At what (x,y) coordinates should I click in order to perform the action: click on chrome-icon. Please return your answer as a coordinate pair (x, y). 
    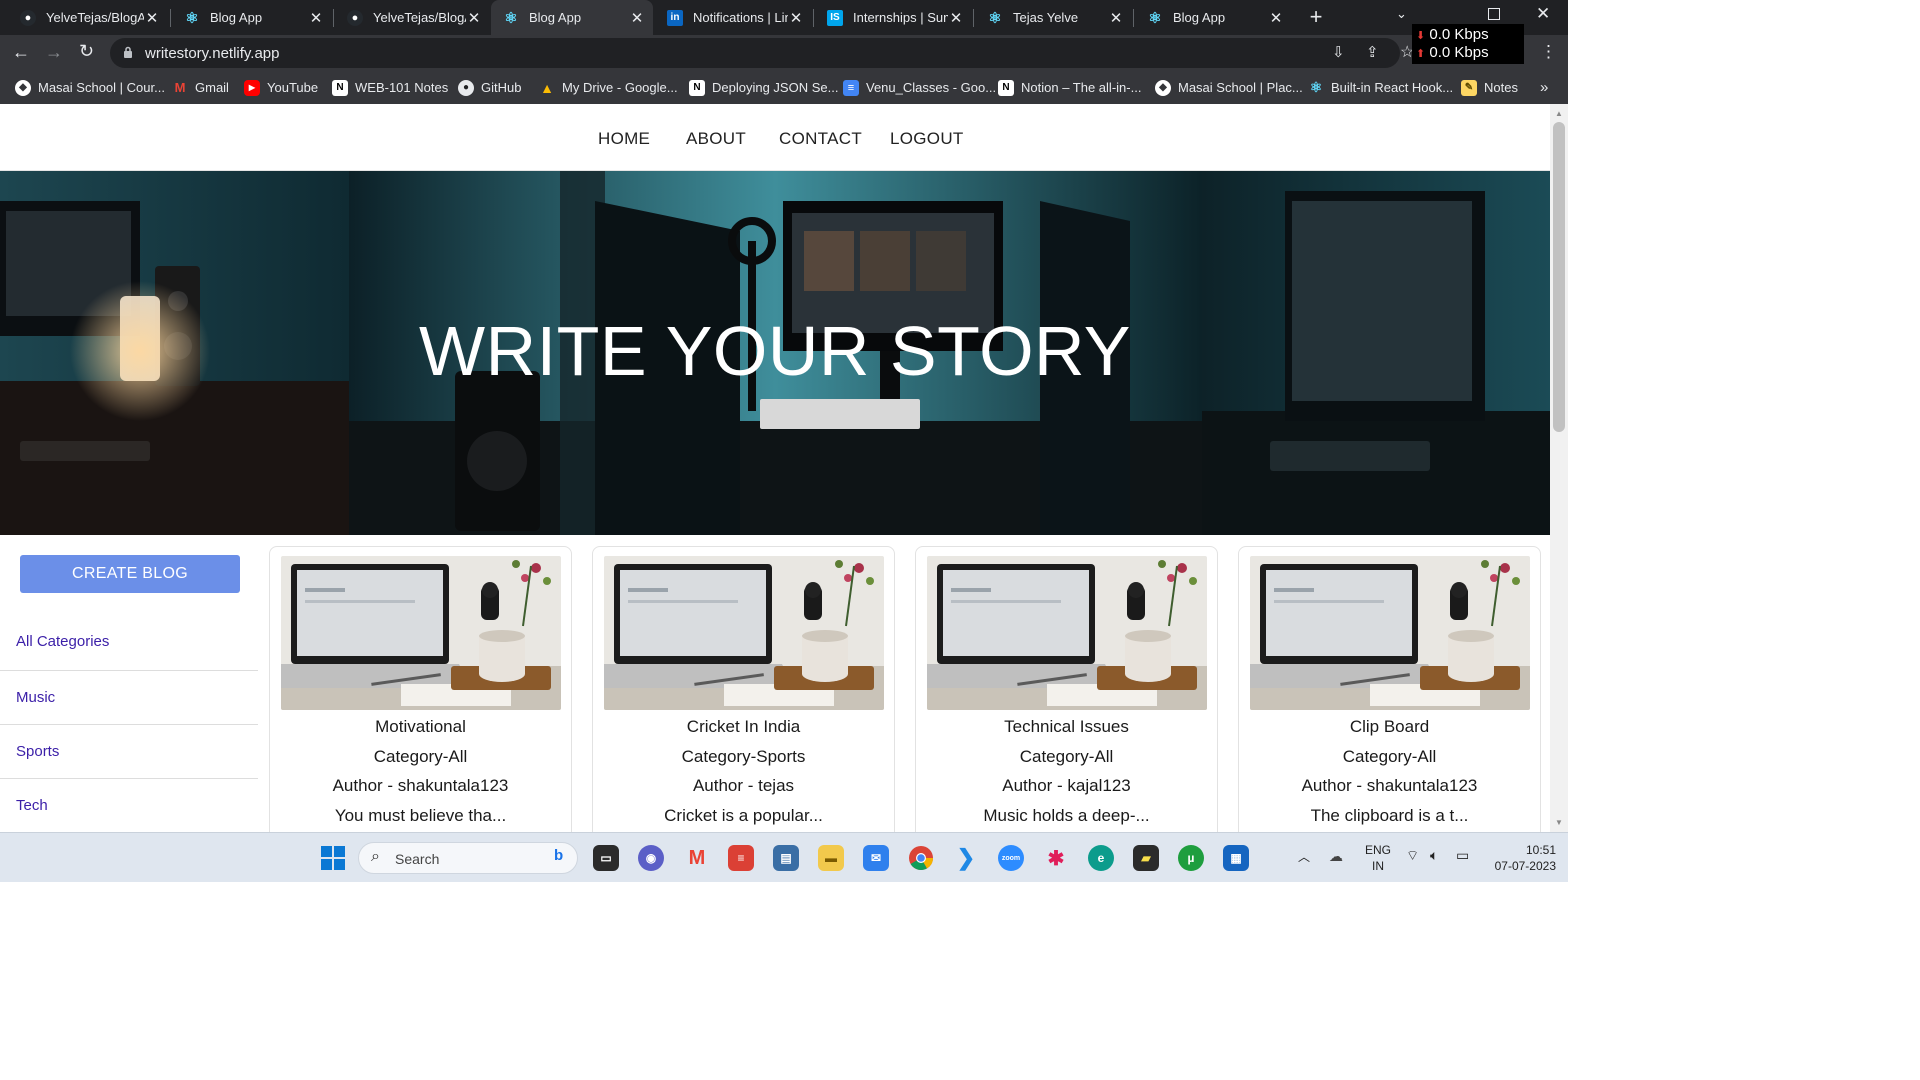
    Looking at the image, I should click on (921, 858).